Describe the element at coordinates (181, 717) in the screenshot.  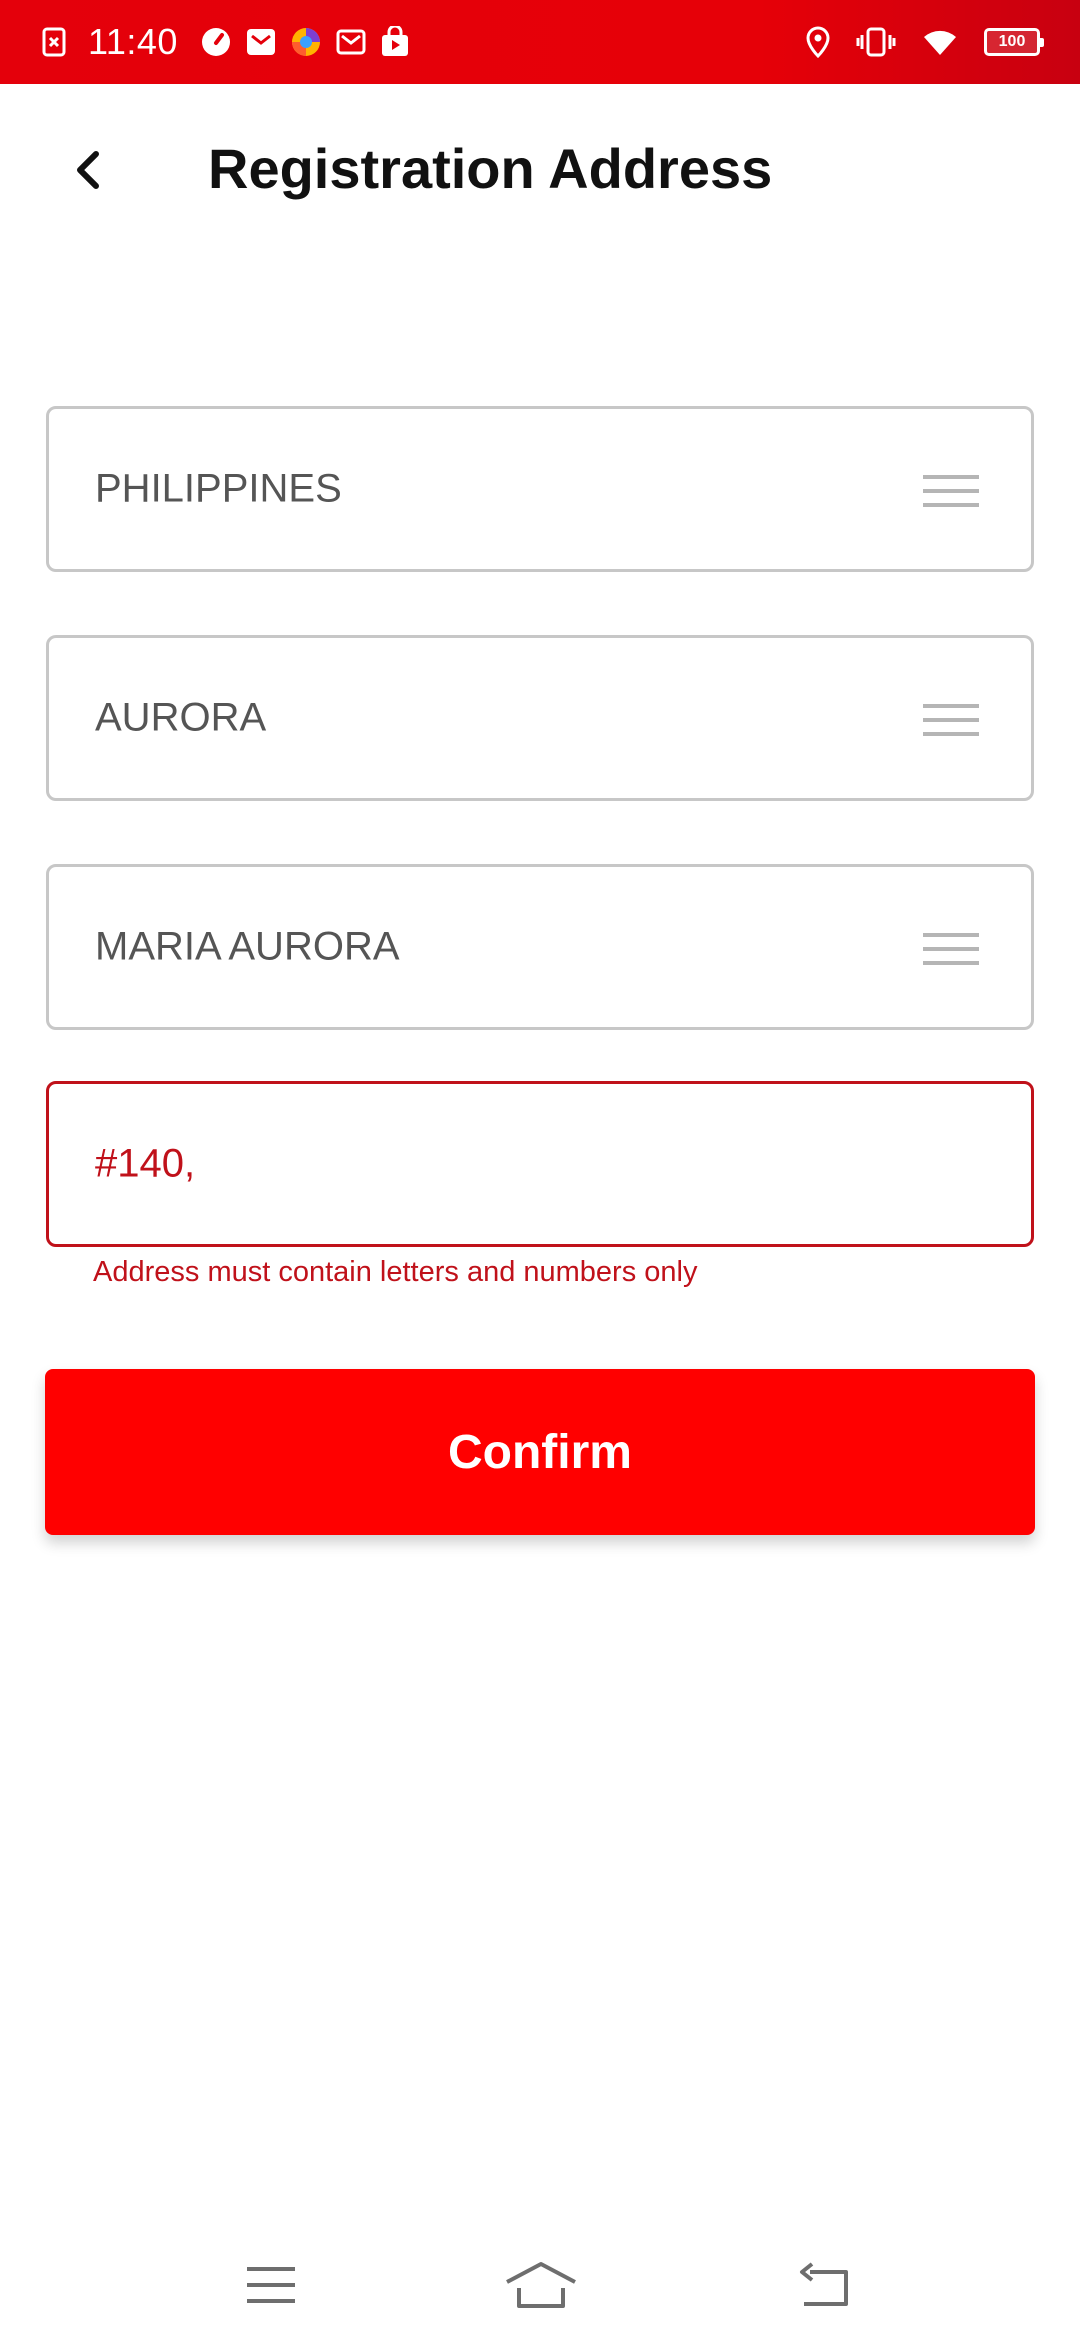
I see `province-value: AURORA` at that location.